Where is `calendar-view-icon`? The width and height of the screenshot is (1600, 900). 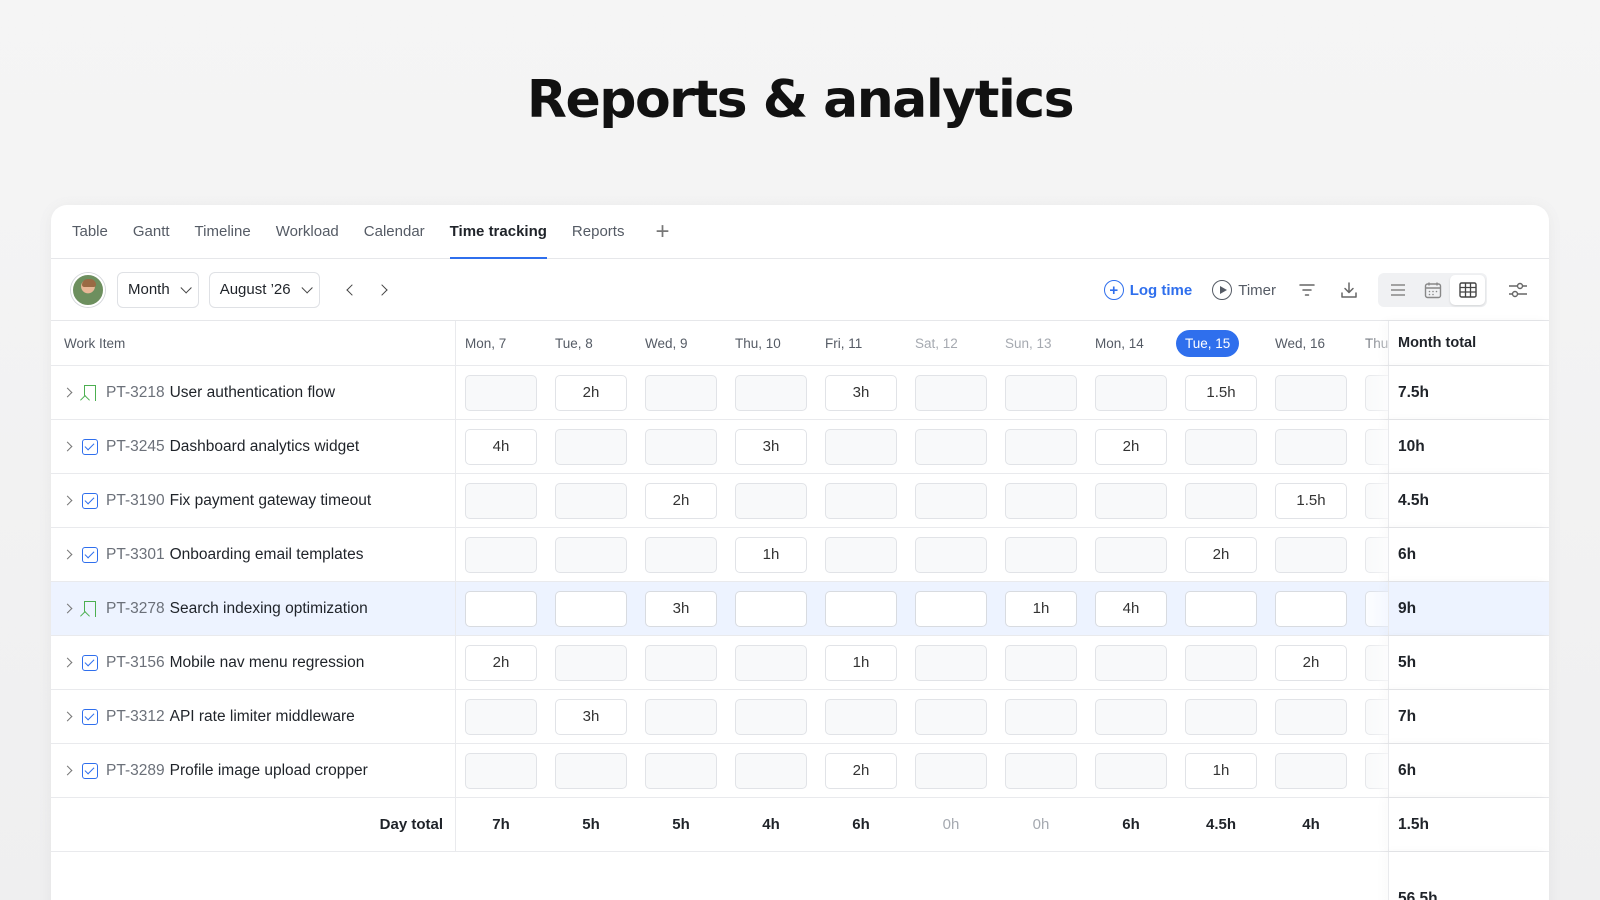
calendar-view-icon is located at coordinates (1432, 290).